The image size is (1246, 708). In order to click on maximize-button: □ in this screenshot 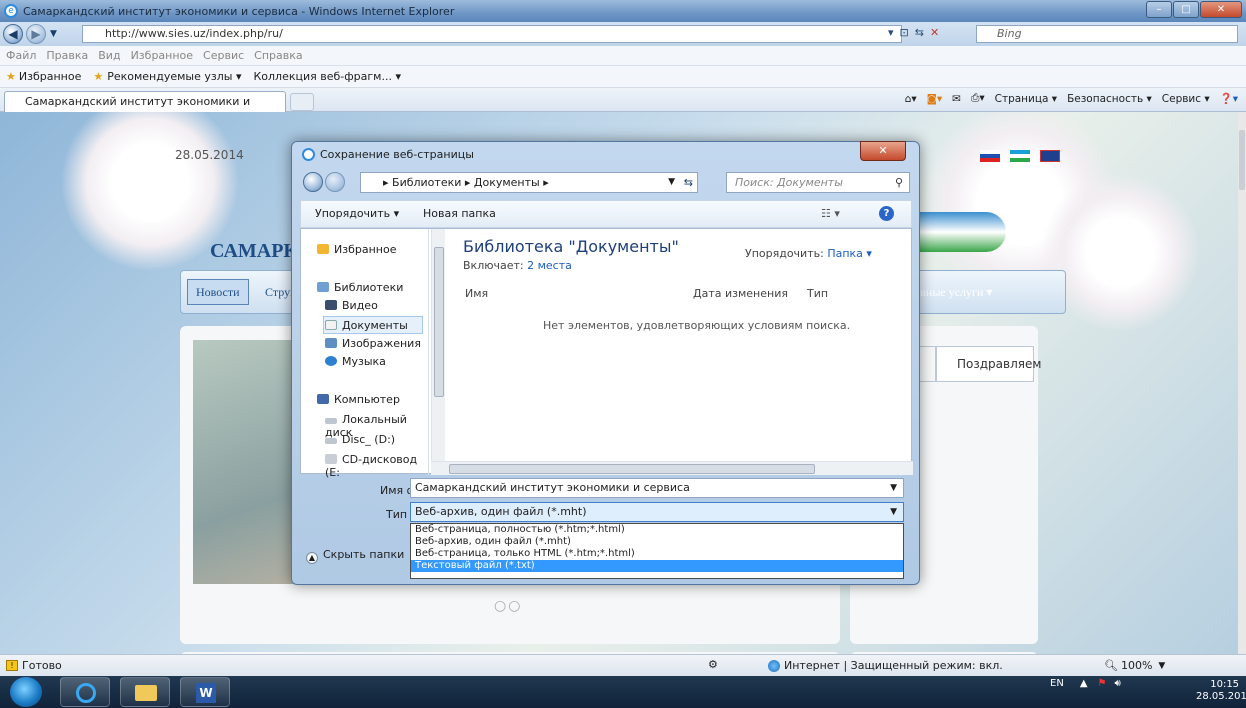, I will do `click(1186, 9)`.